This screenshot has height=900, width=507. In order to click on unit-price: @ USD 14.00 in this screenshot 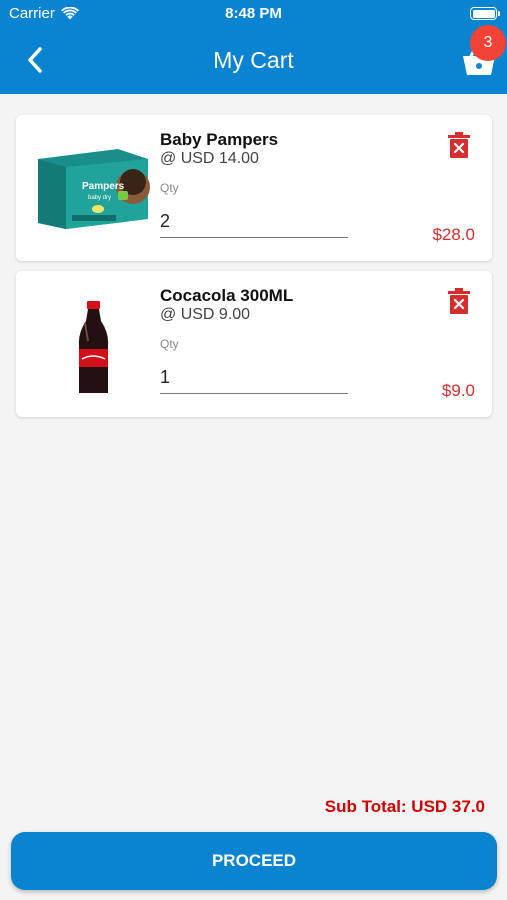, I will do `click(209, 158)`.